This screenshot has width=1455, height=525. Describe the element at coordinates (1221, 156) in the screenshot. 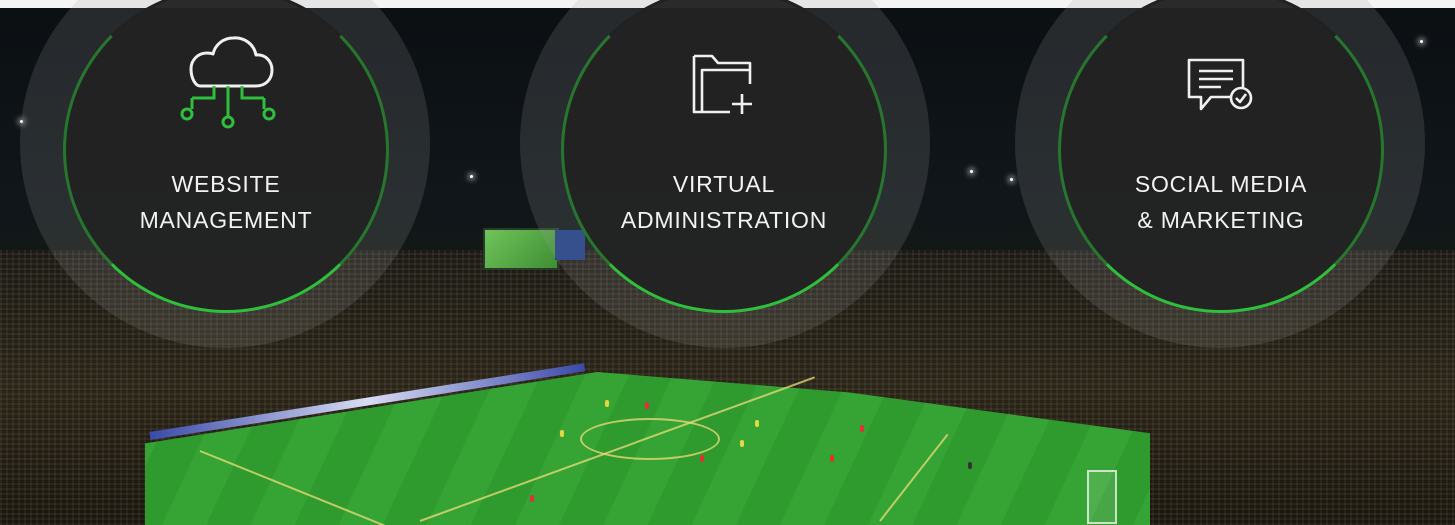

I see `service-circle-social-media-marketing` at that location.